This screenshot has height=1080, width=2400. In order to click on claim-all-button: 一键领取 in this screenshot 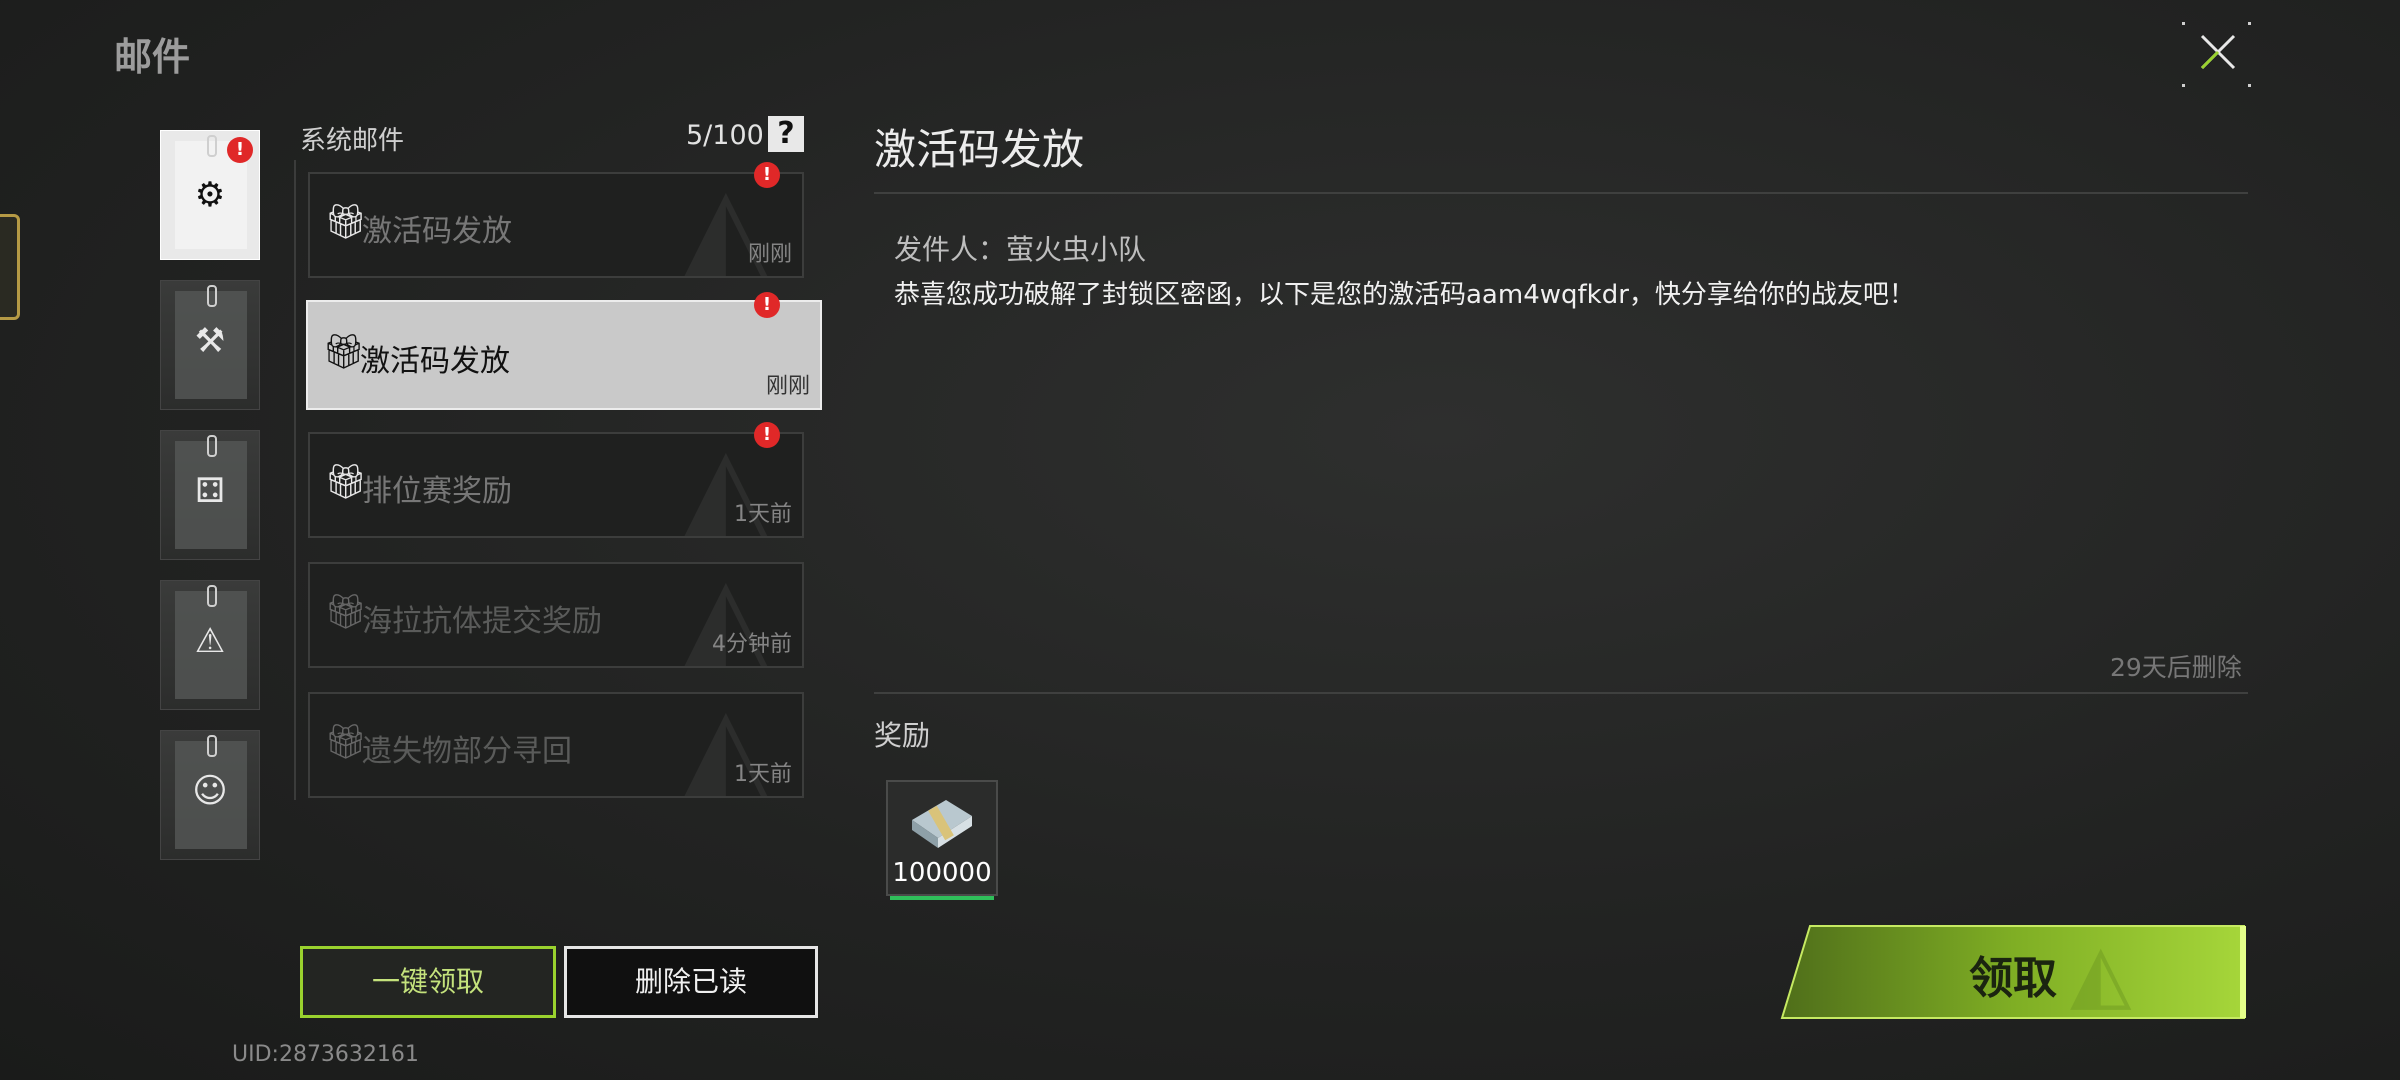, I will do `click(428, 982)`.